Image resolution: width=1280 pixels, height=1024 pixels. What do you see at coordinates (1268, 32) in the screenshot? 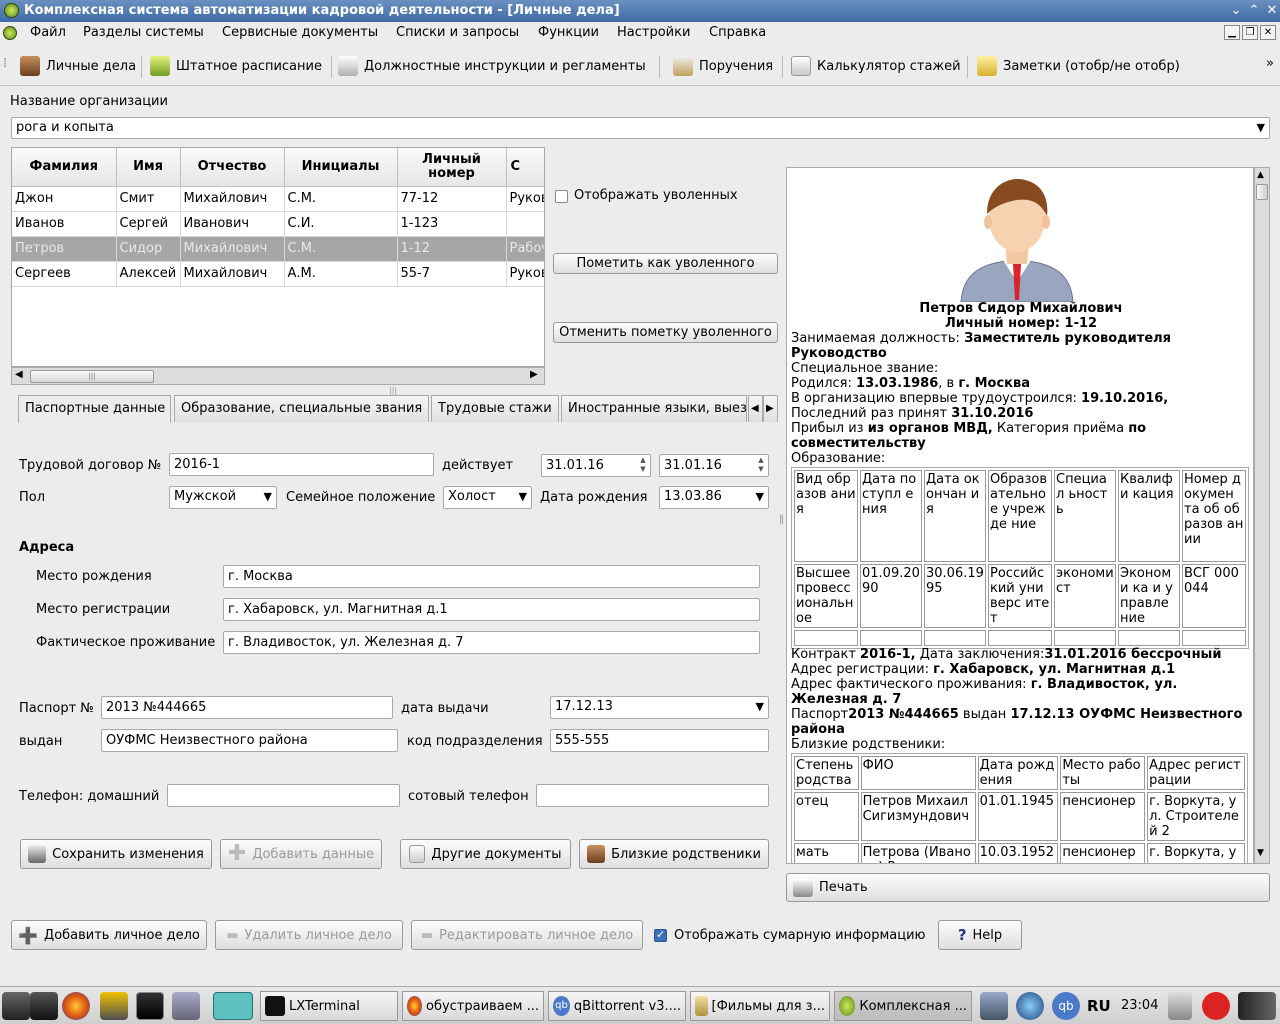
I see `mdi-close-button: ✕` at bounding box center [1268, 32].